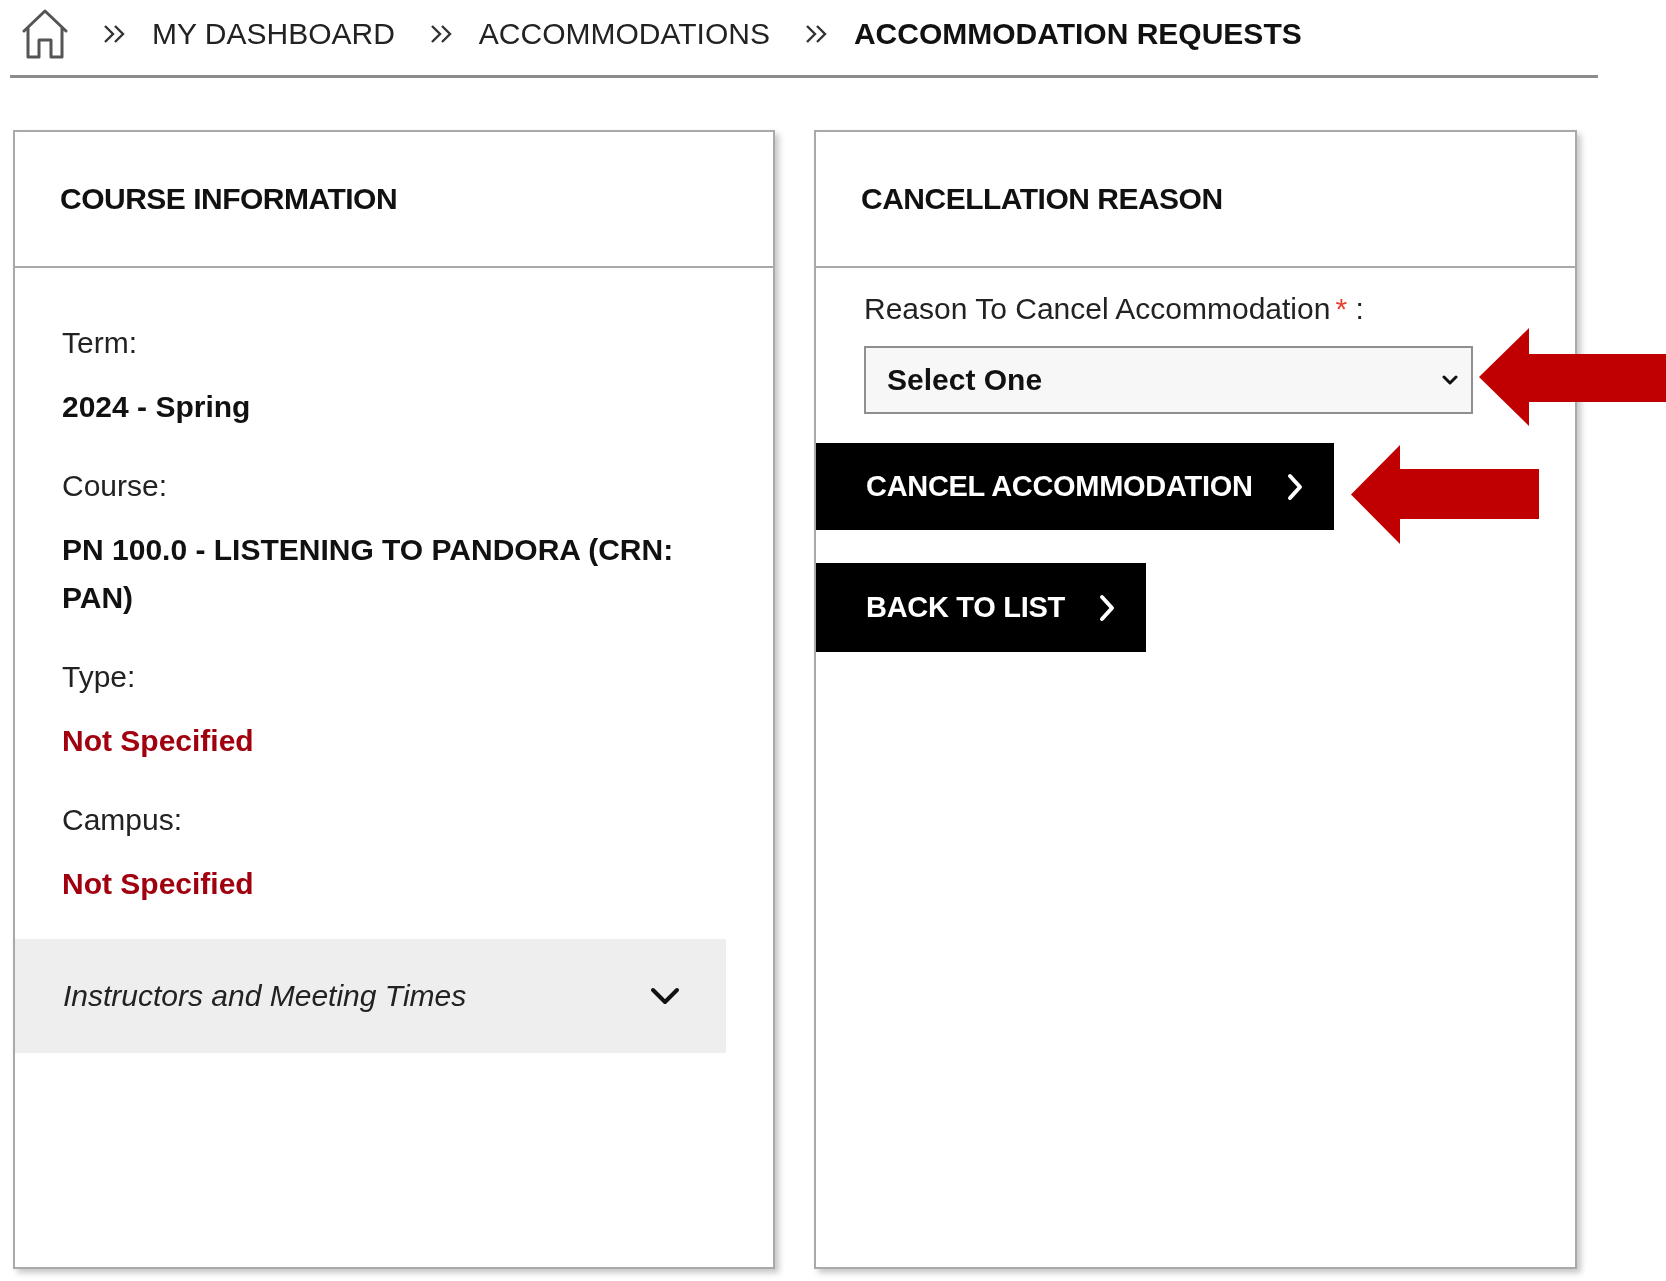 The height and width of the screenshot is (1281, 1666). Describe the element at coordinates (100, 343) in the screenshot. I see `field-label: Term:` at that location.